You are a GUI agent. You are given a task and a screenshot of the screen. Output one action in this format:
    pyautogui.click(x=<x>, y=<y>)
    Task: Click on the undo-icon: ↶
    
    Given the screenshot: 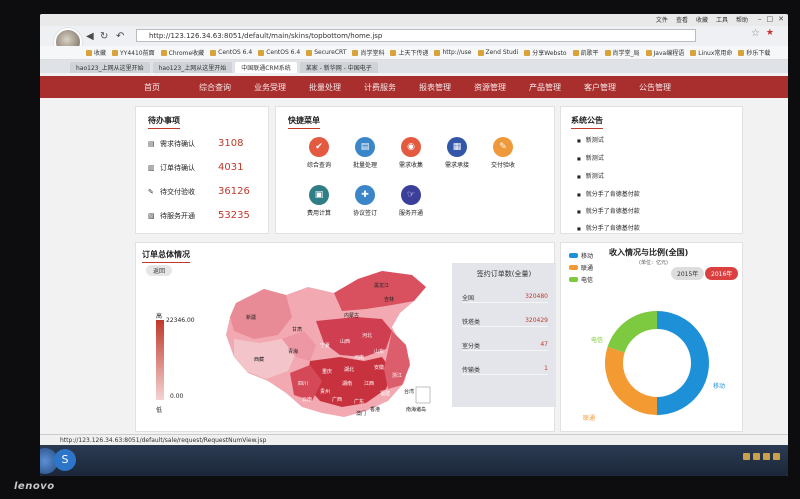 What is the action you would take?
    pyautogui.click(x=120, y=36)
    